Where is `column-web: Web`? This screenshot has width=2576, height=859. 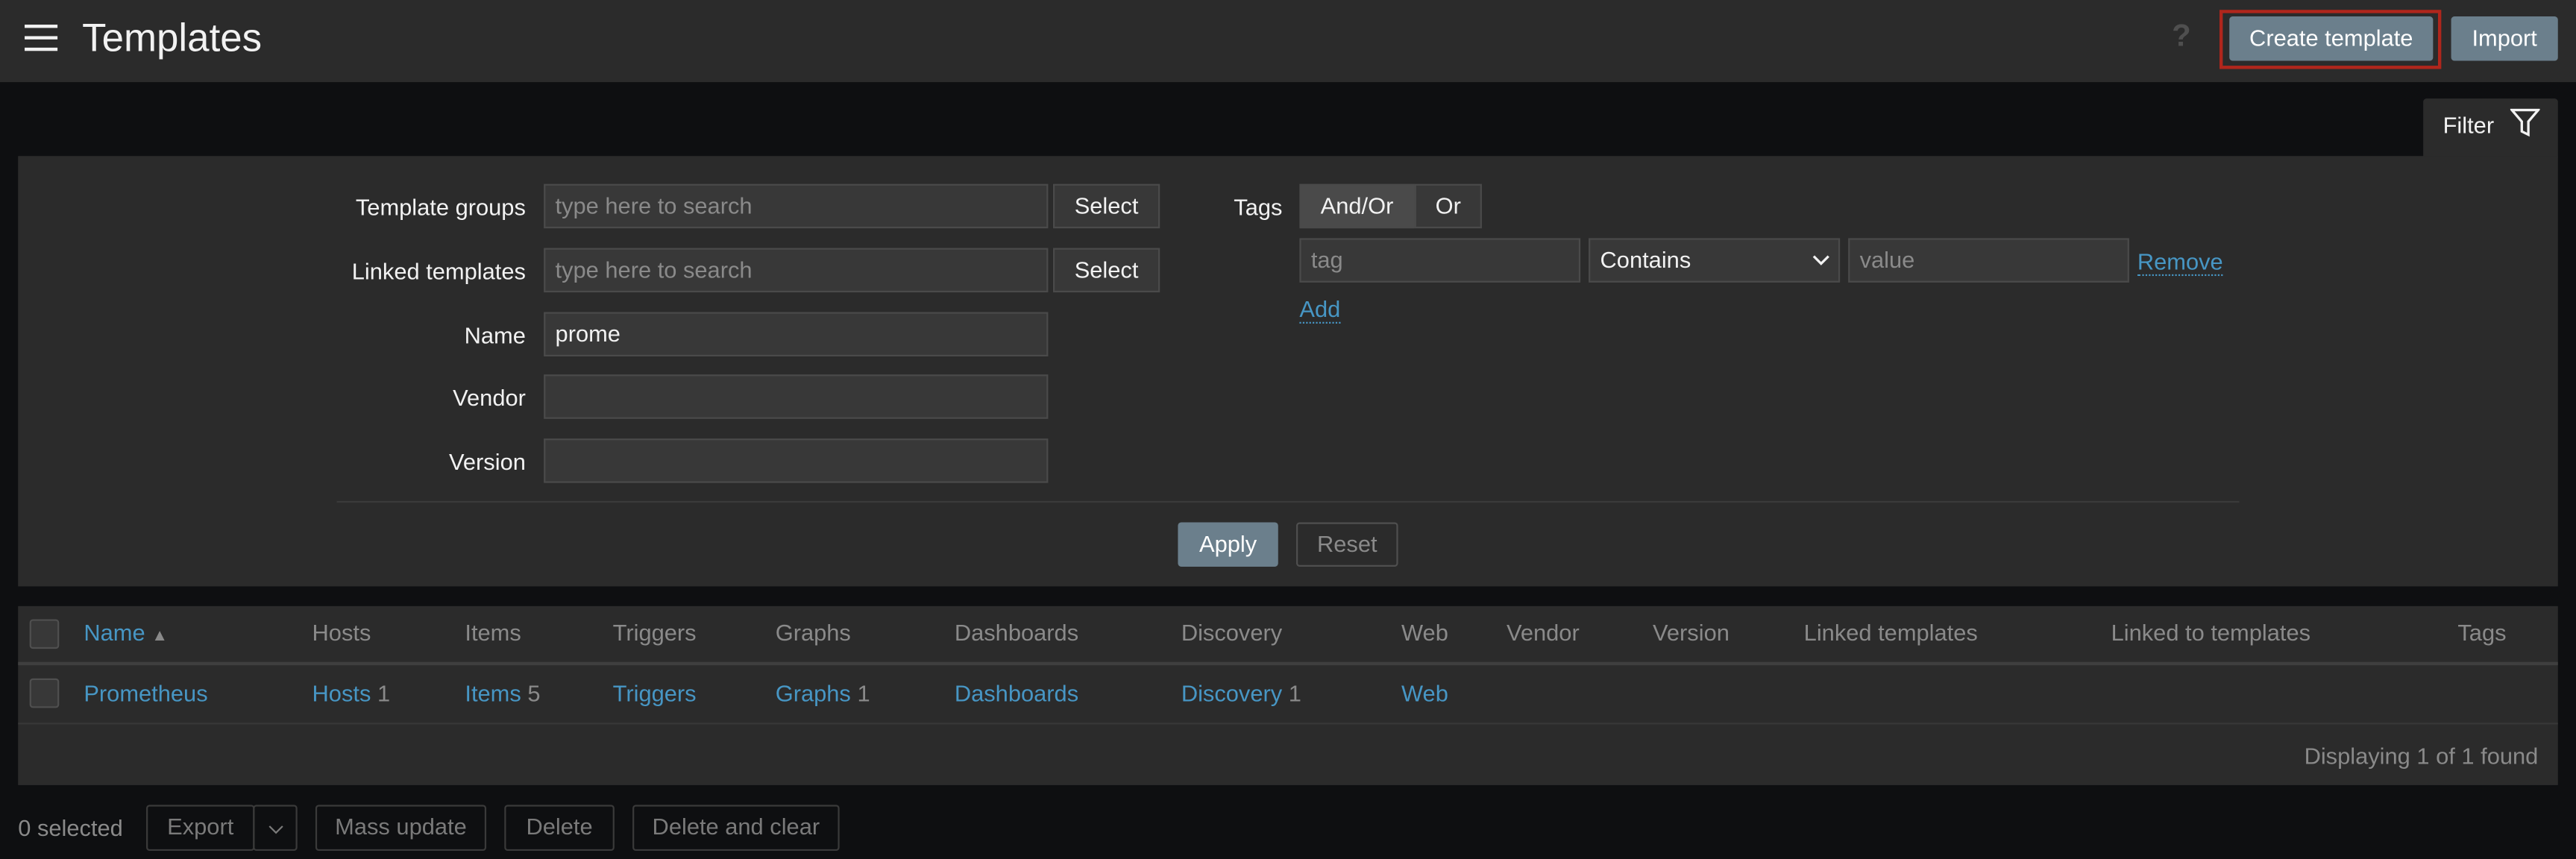 column-web: Web is located at coordinates (1425, 632).